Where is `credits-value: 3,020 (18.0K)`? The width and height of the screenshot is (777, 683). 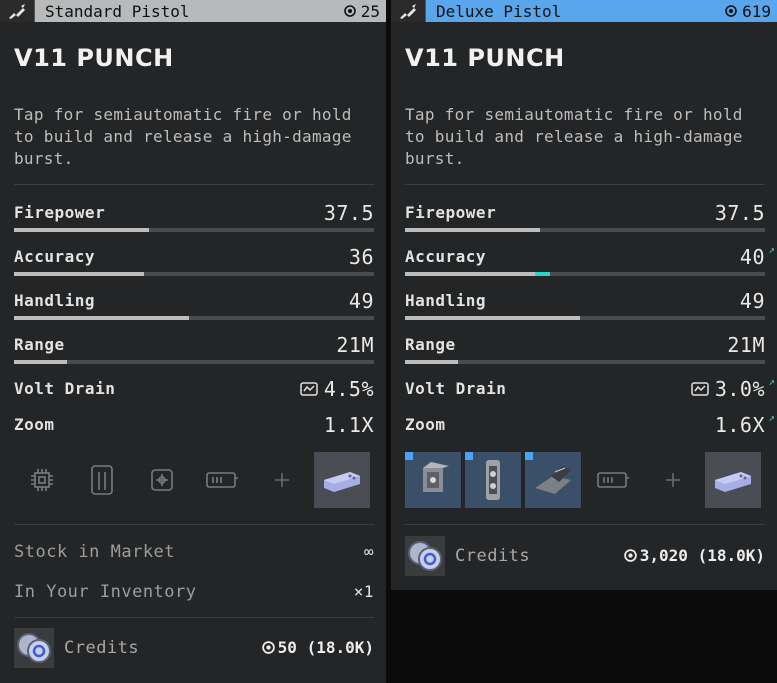 credits-value: 3,020 (18.0K) is located at coordinates (694, 555).